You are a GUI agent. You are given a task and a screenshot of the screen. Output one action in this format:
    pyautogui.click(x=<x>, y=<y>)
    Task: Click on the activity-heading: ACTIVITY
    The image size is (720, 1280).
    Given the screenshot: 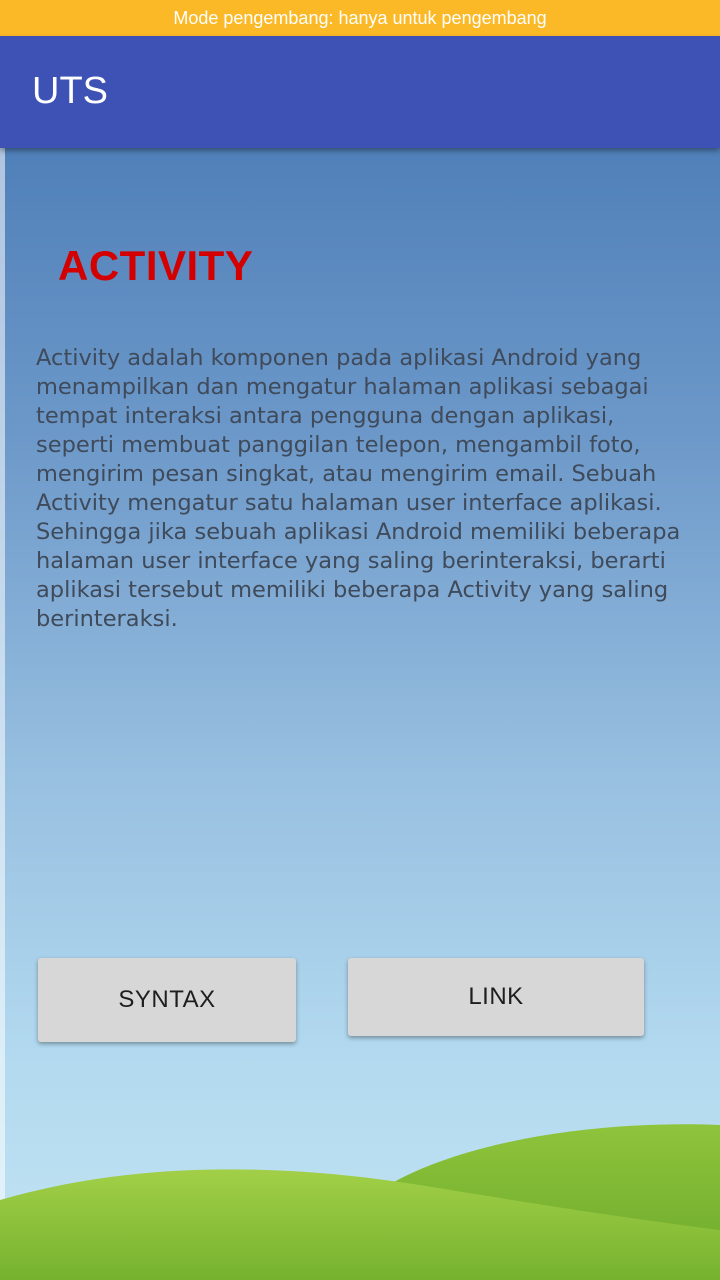 What is the action you would take?
    pyautogui.click(x=156, y=265)
    